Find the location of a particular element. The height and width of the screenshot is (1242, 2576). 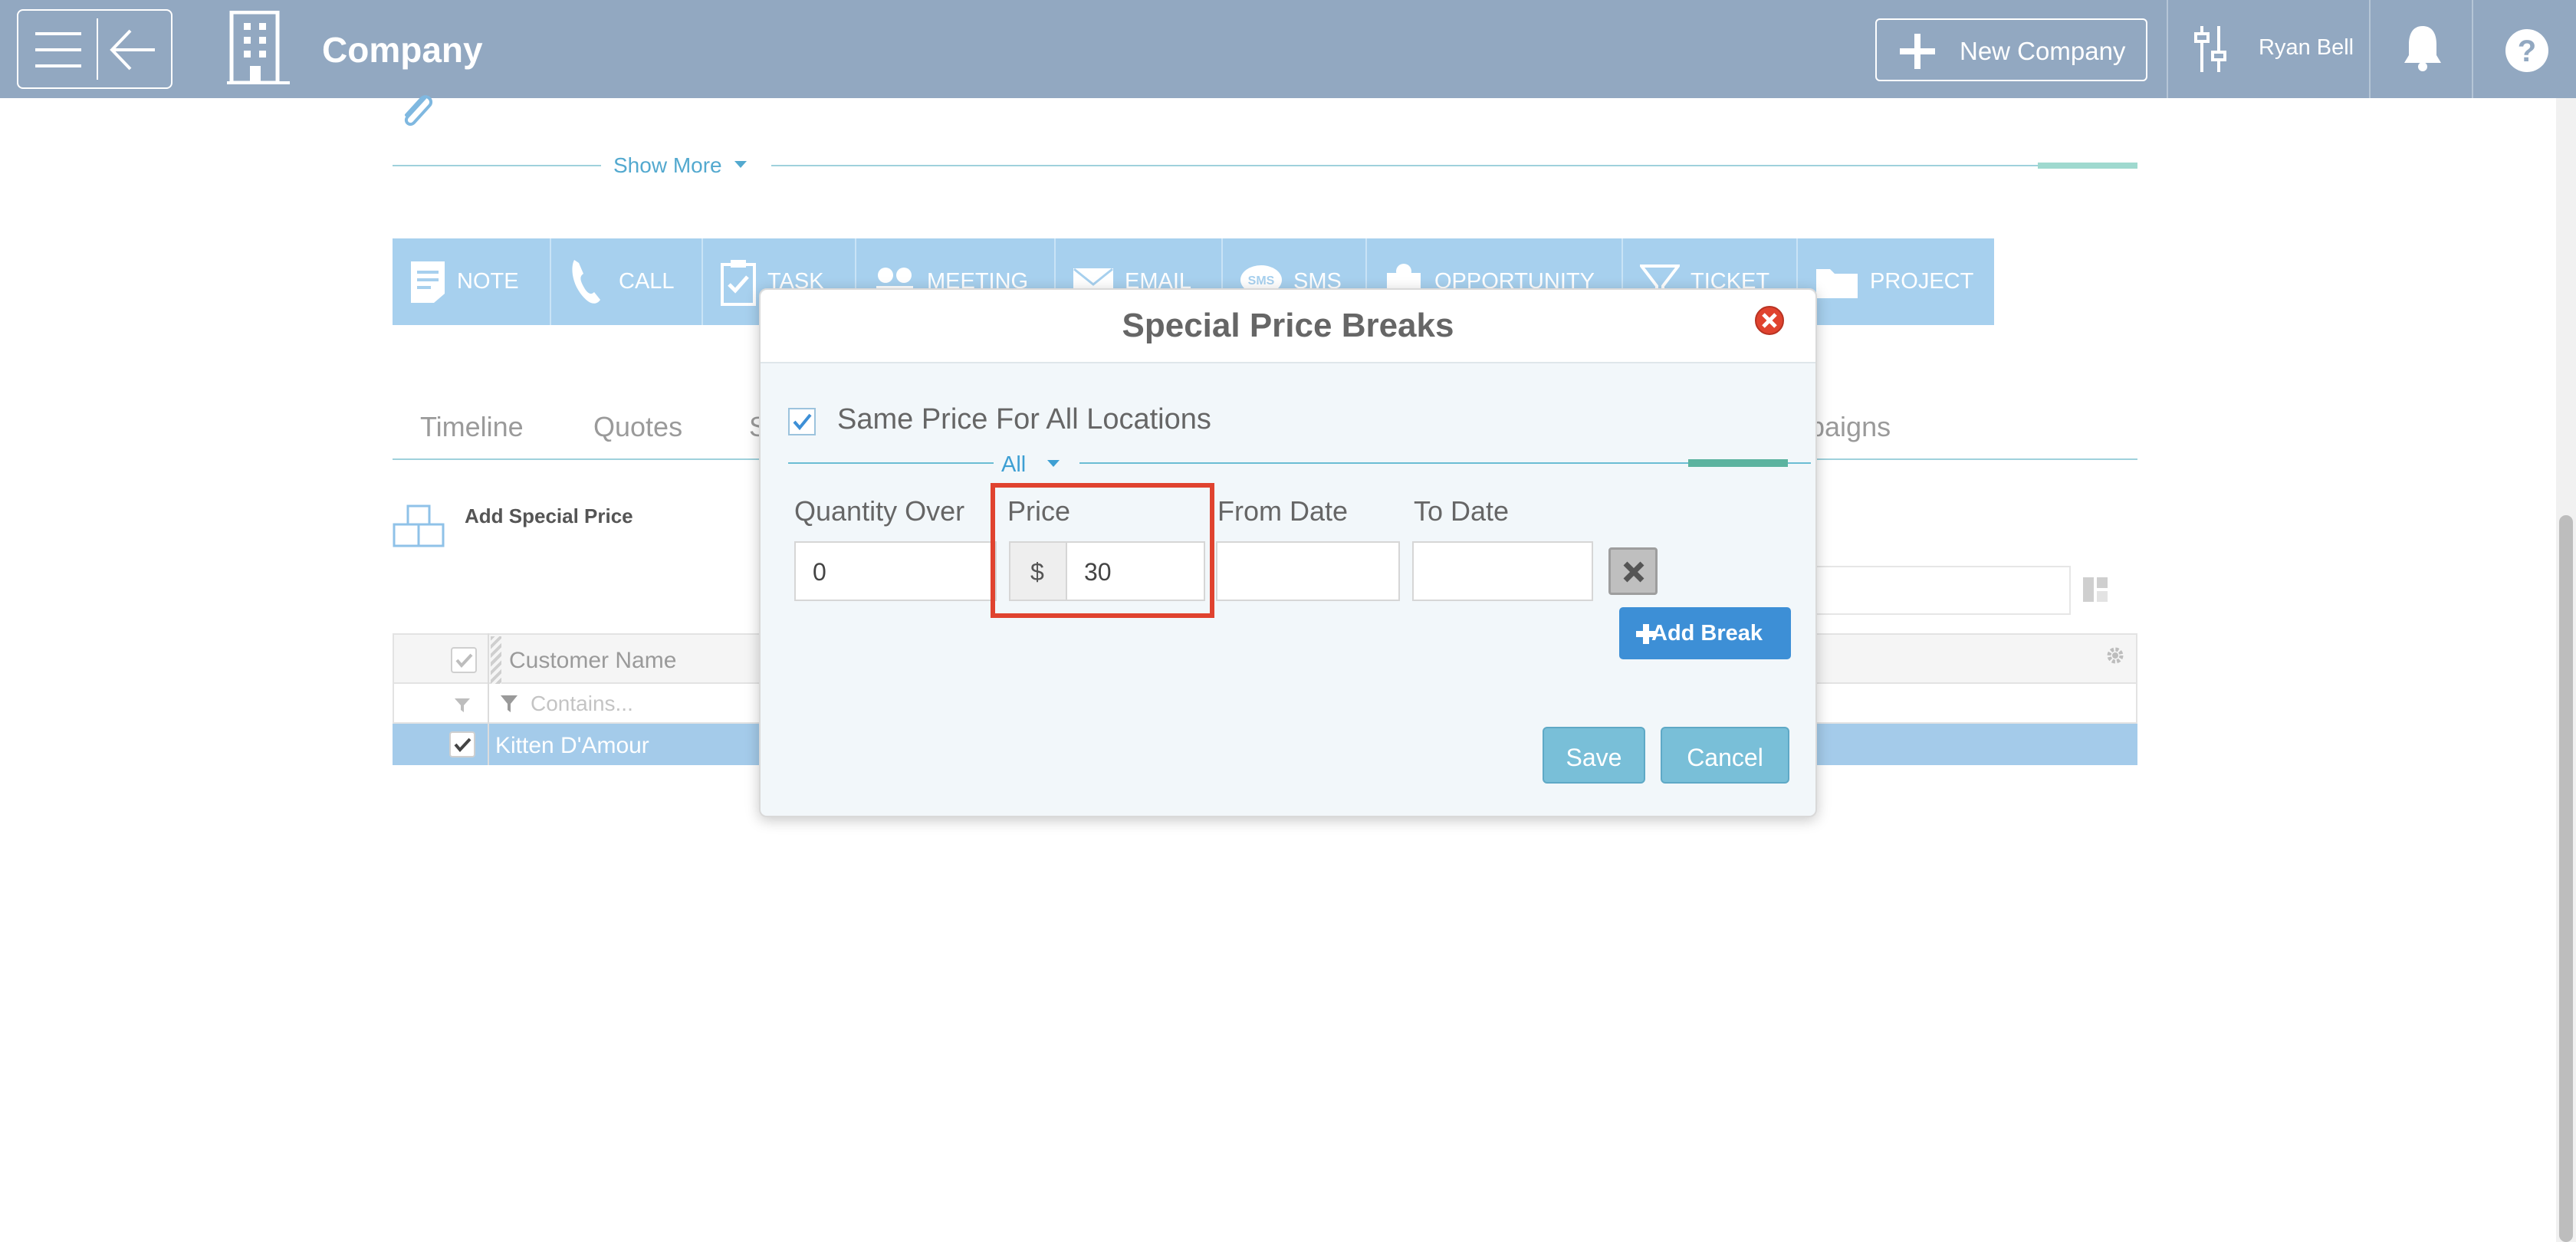

quantity-over-value: 0 is located at coordinates (820, 572).